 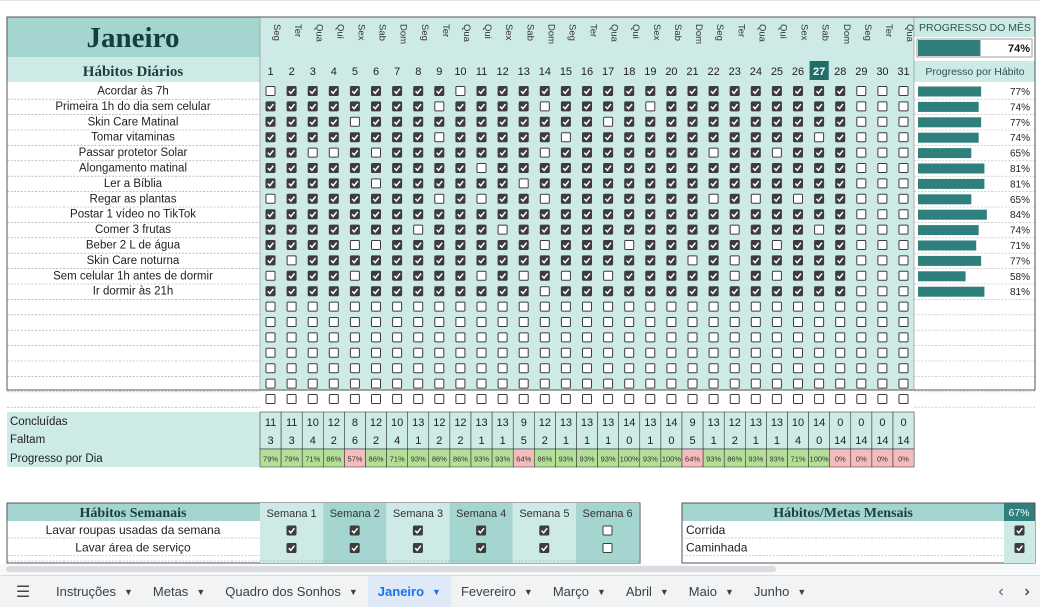 I want to click on weekly-checkbox, so click(x=544, y=530).